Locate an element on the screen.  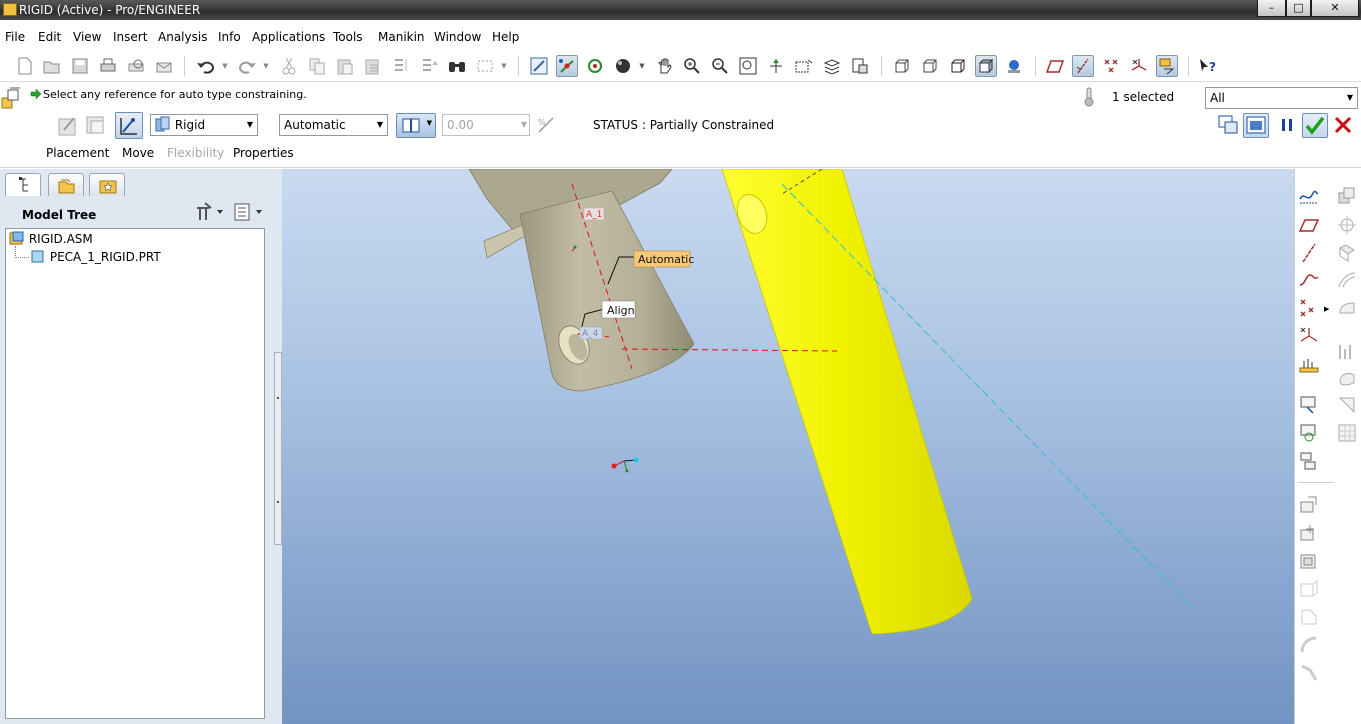
repaint-icon is located at coordinates (539, 66).